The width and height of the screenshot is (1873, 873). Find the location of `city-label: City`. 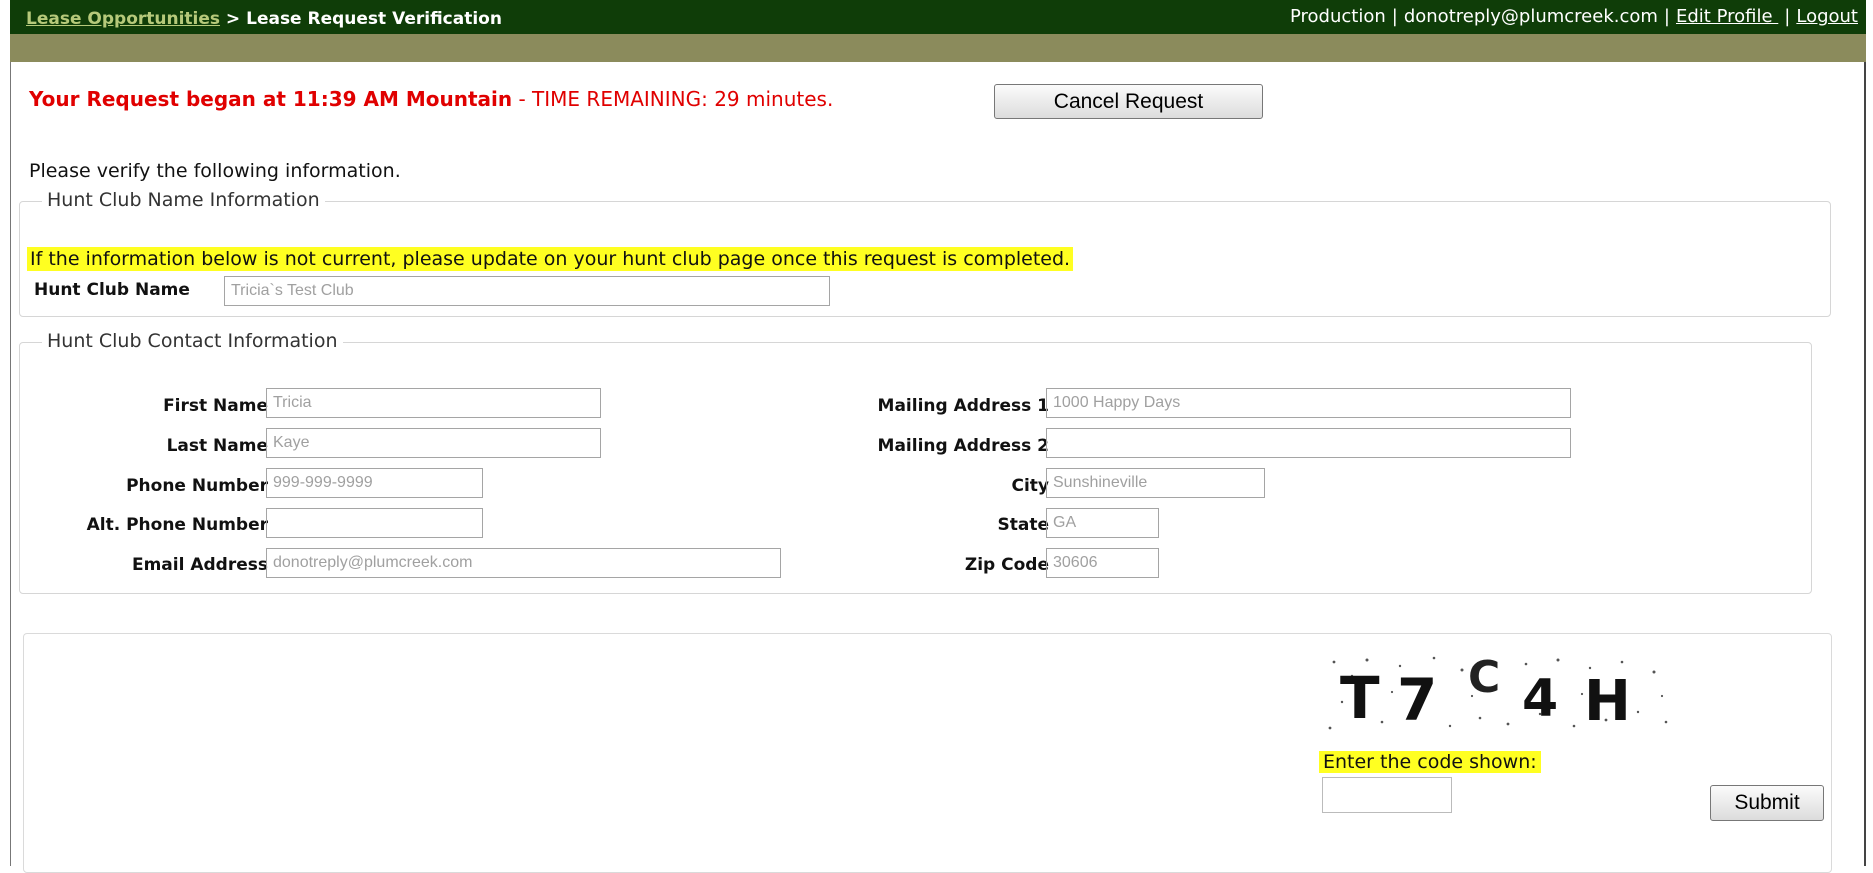

city-label: City is located at coordinates (1030, 486).